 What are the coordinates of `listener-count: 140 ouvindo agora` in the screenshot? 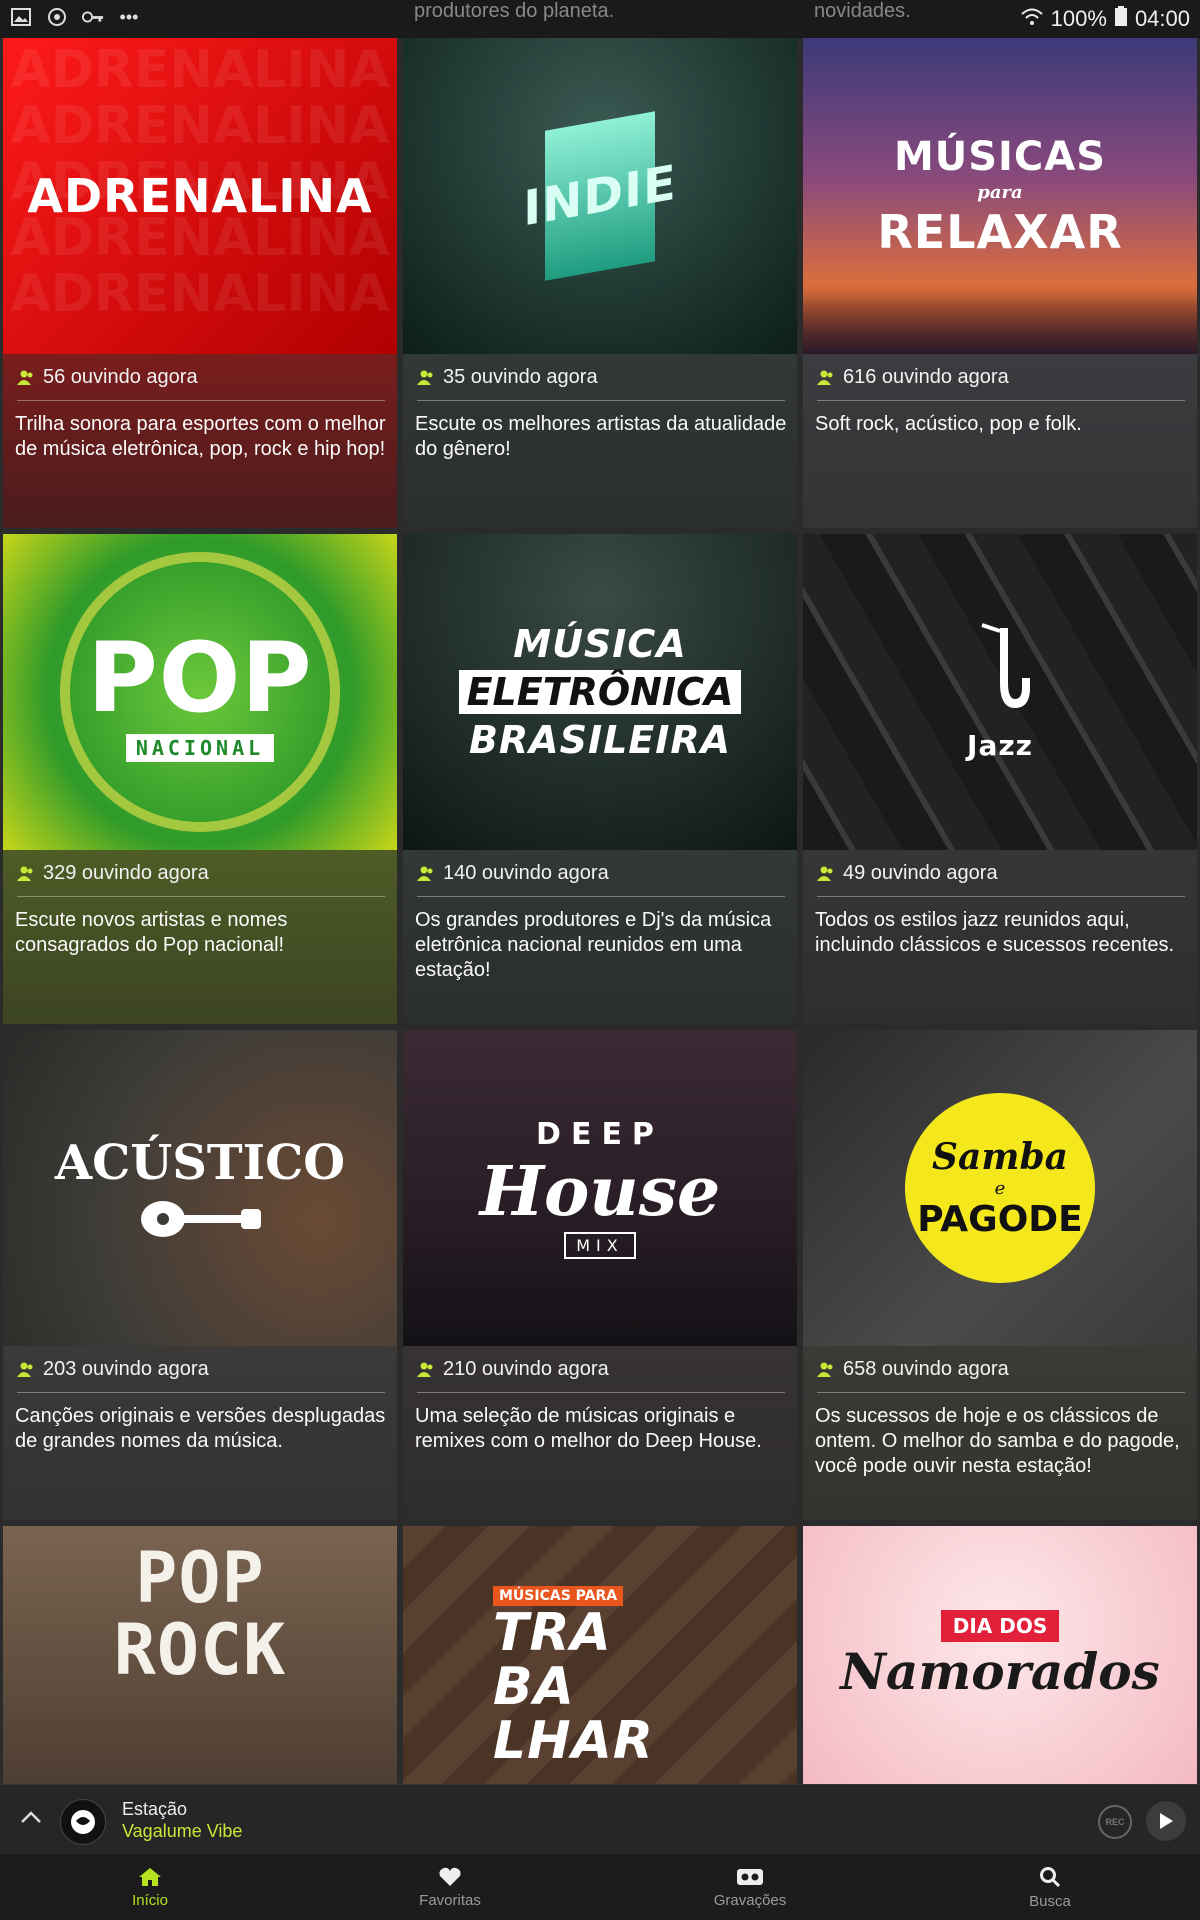 It's located at (513, 873).